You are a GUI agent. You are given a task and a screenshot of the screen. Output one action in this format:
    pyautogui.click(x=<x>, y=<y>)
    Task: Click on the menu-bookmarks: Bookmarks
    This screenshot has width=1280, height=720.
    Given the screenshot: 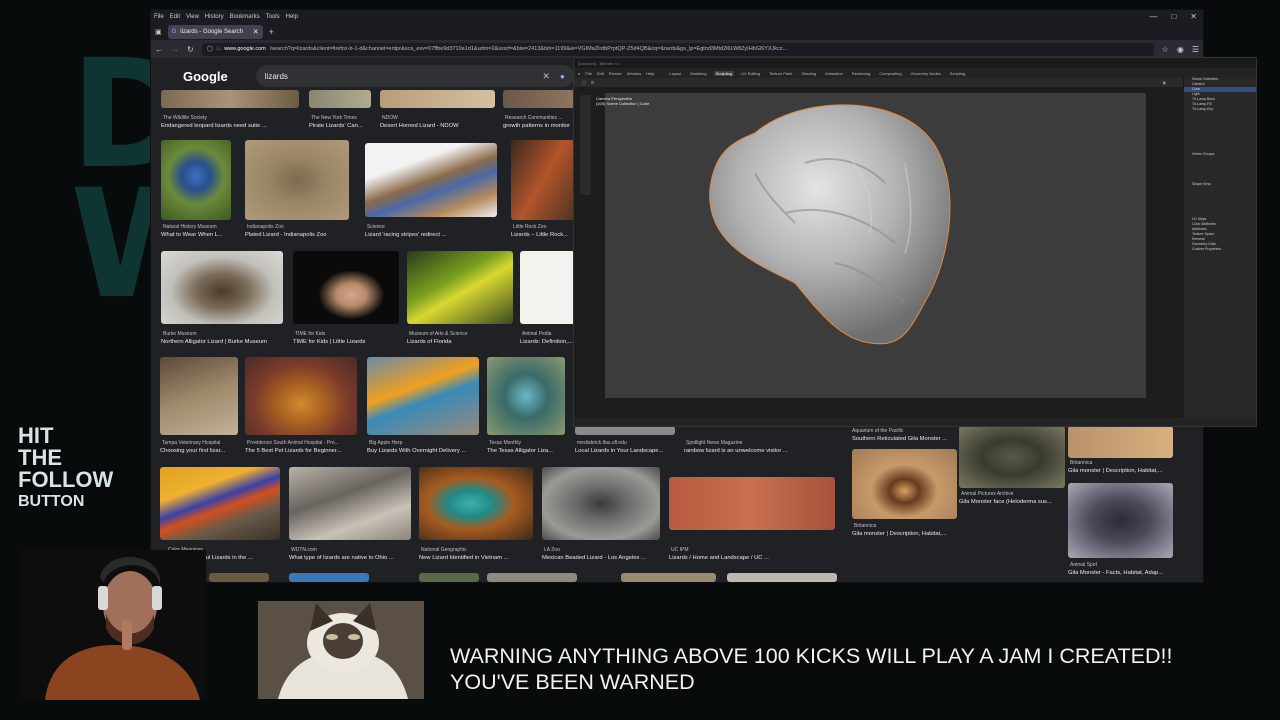 What is the action you would take?
    pyautogui.click(x=245, y=17)
    